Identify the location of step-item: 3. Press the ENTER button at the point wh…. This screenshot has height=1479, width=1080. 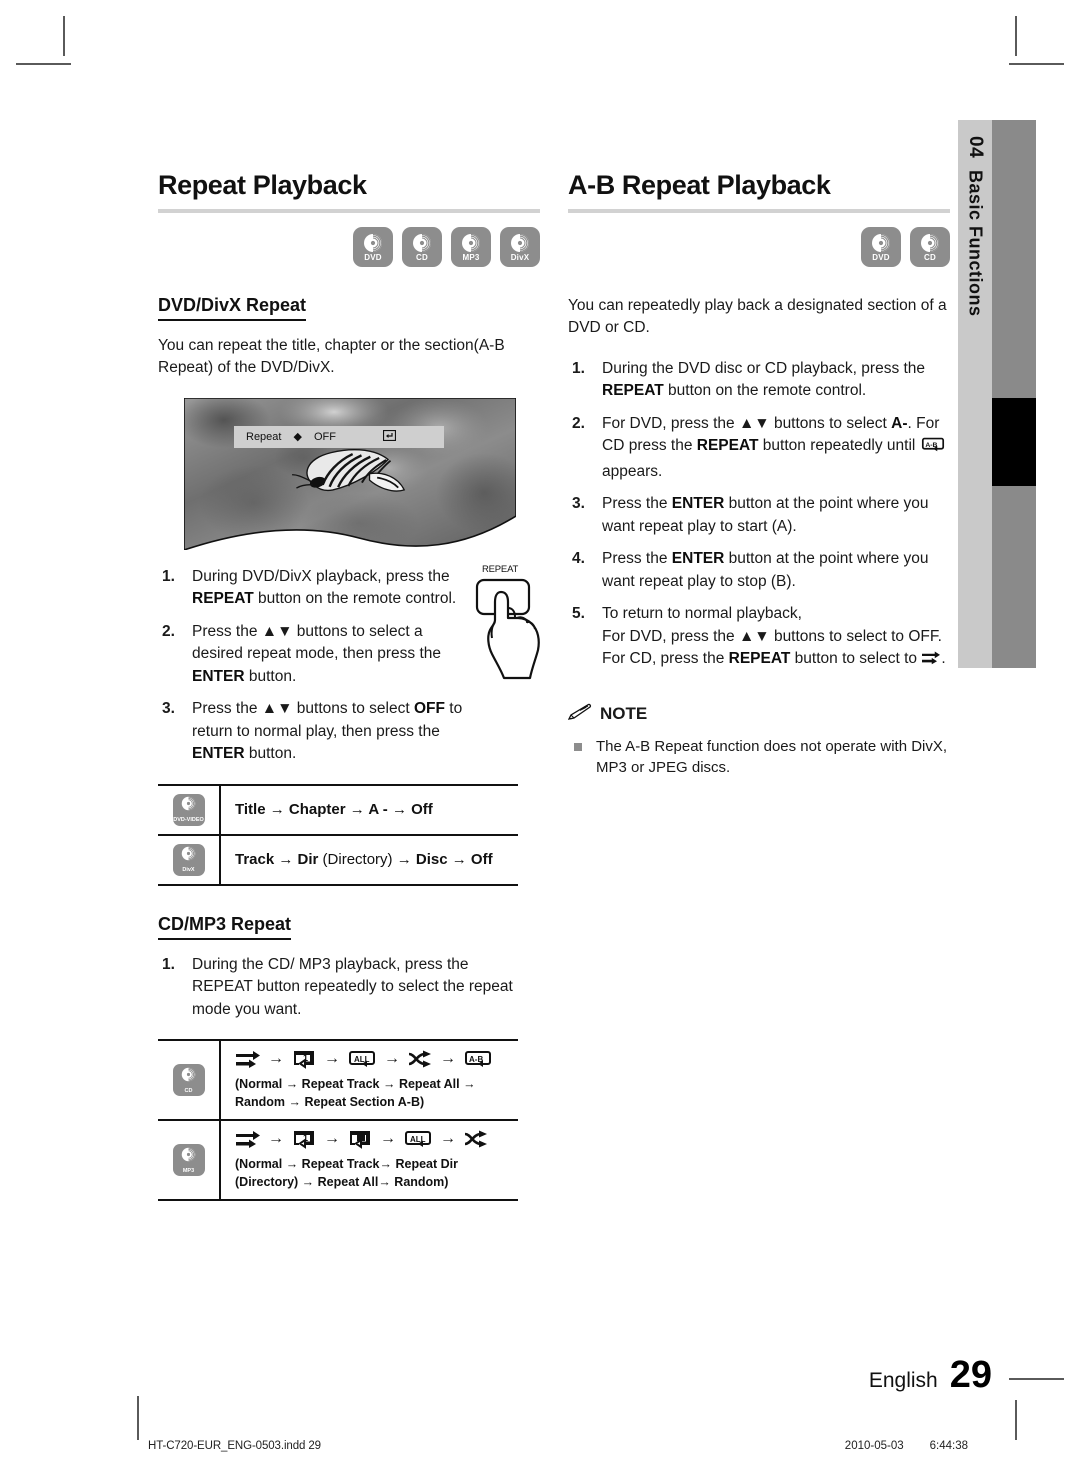
(750, 515).